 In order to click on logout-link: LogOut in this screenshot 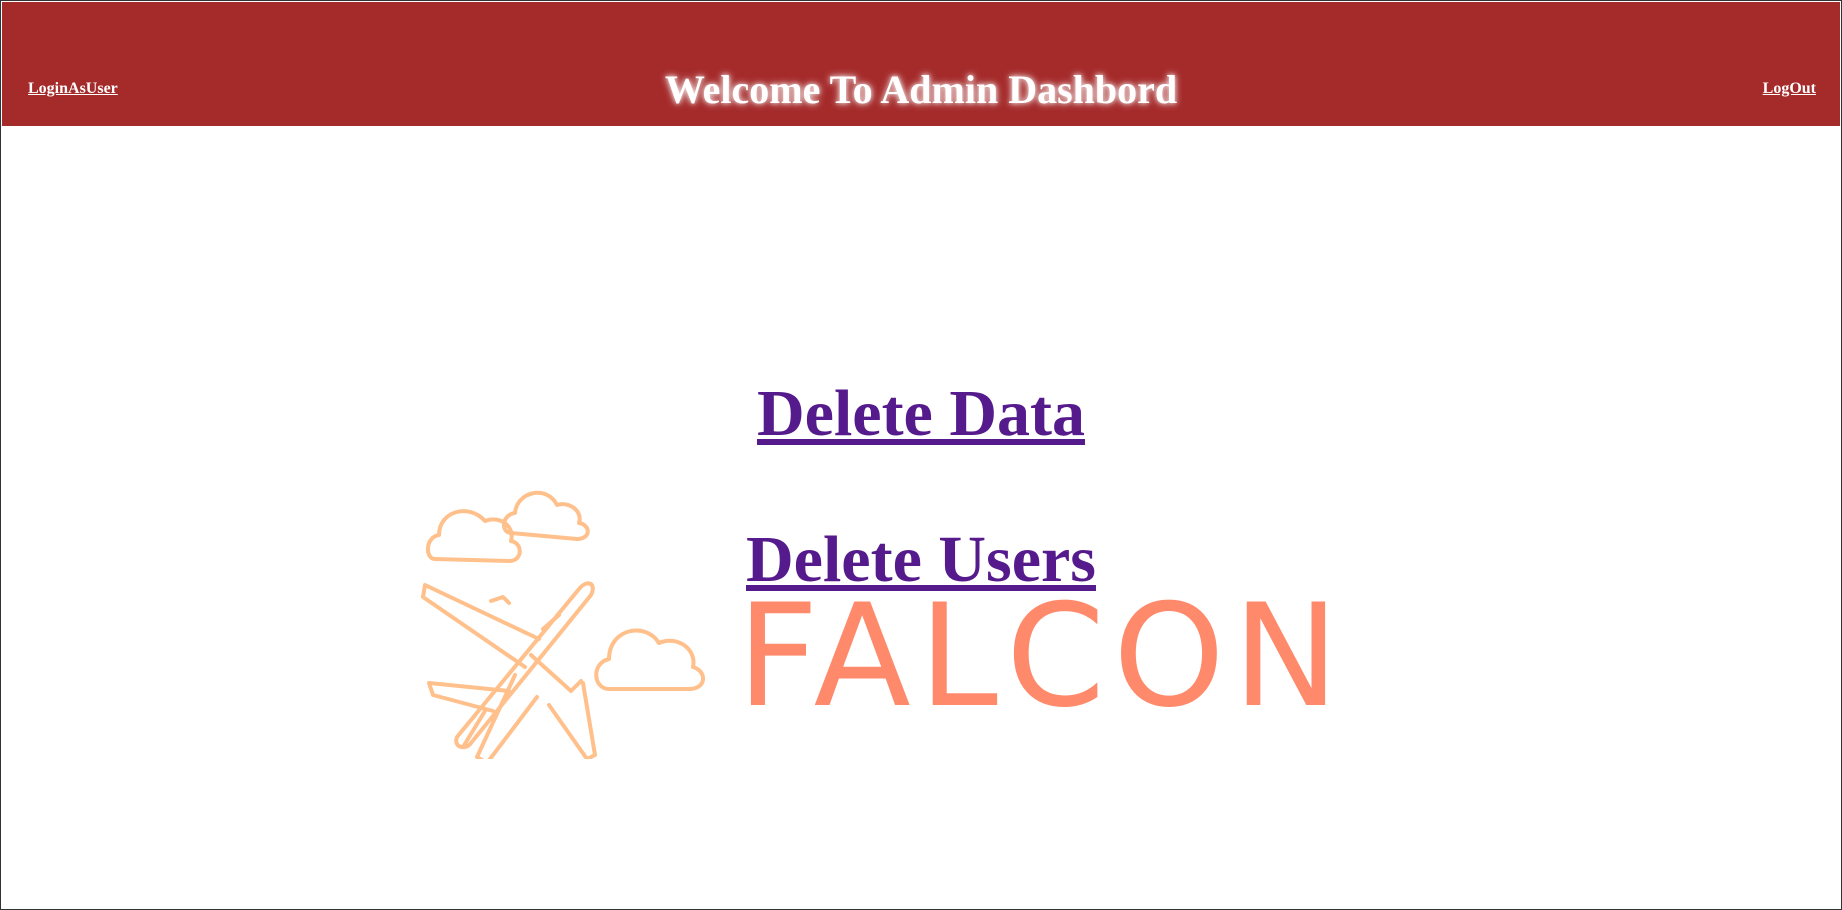, I will do `click(1789, 89)`.